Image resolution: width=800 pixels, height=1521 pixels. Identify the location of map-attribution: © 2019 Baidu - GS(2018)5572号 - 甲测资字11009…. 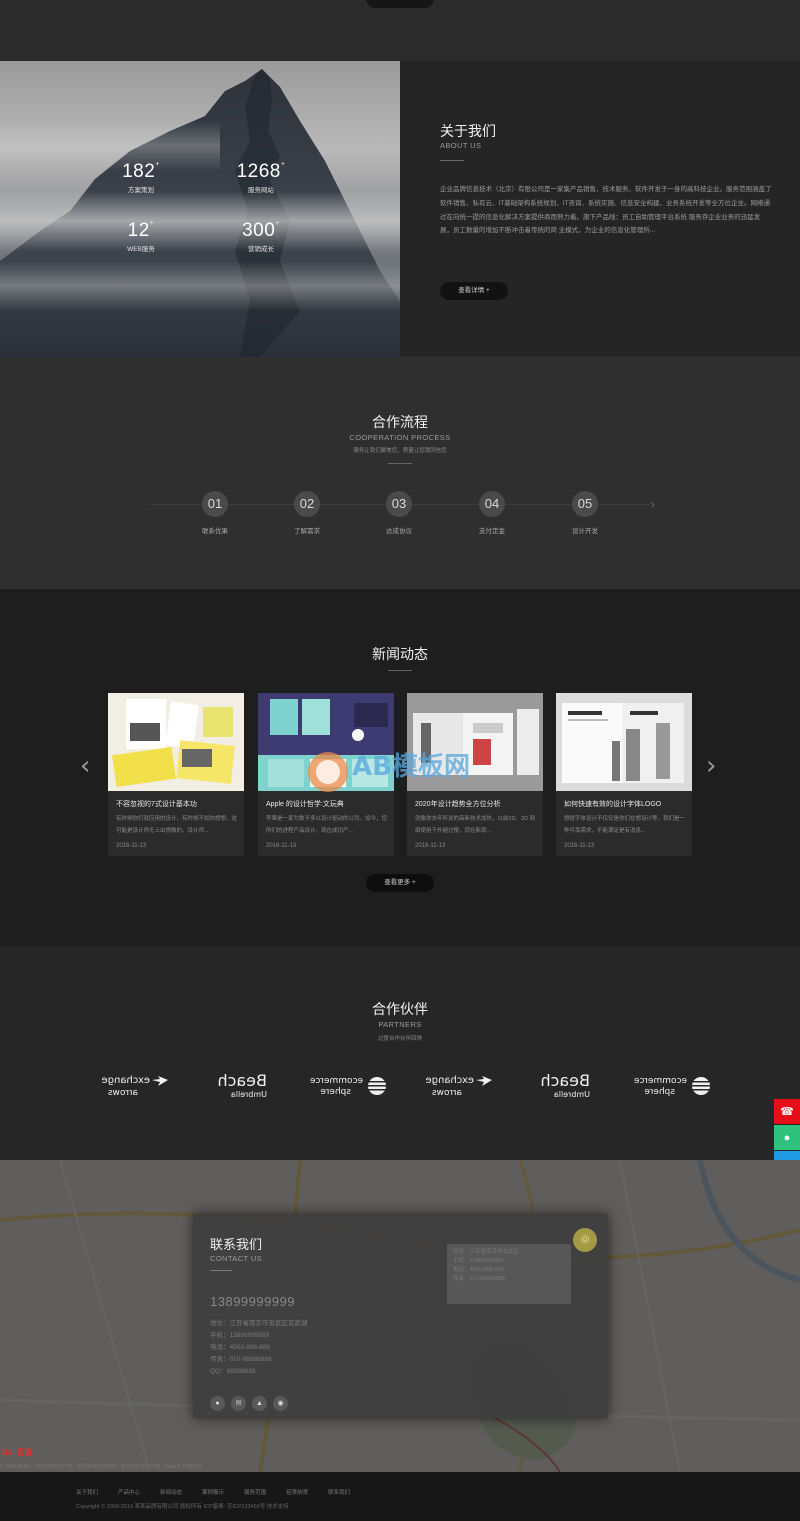
(101, 1467).